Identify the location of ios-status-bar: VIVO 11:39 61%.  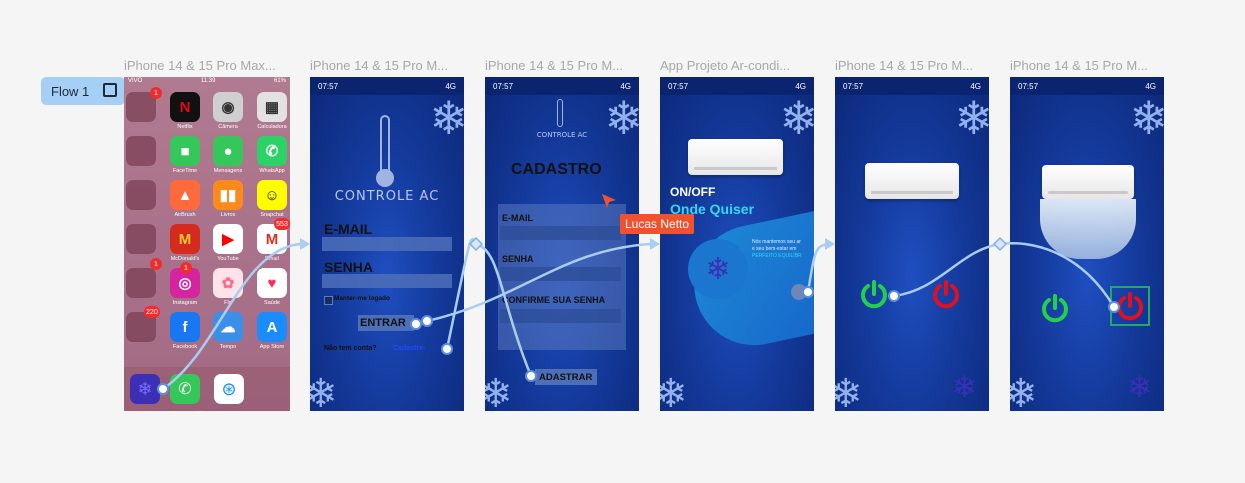
(207, 82).